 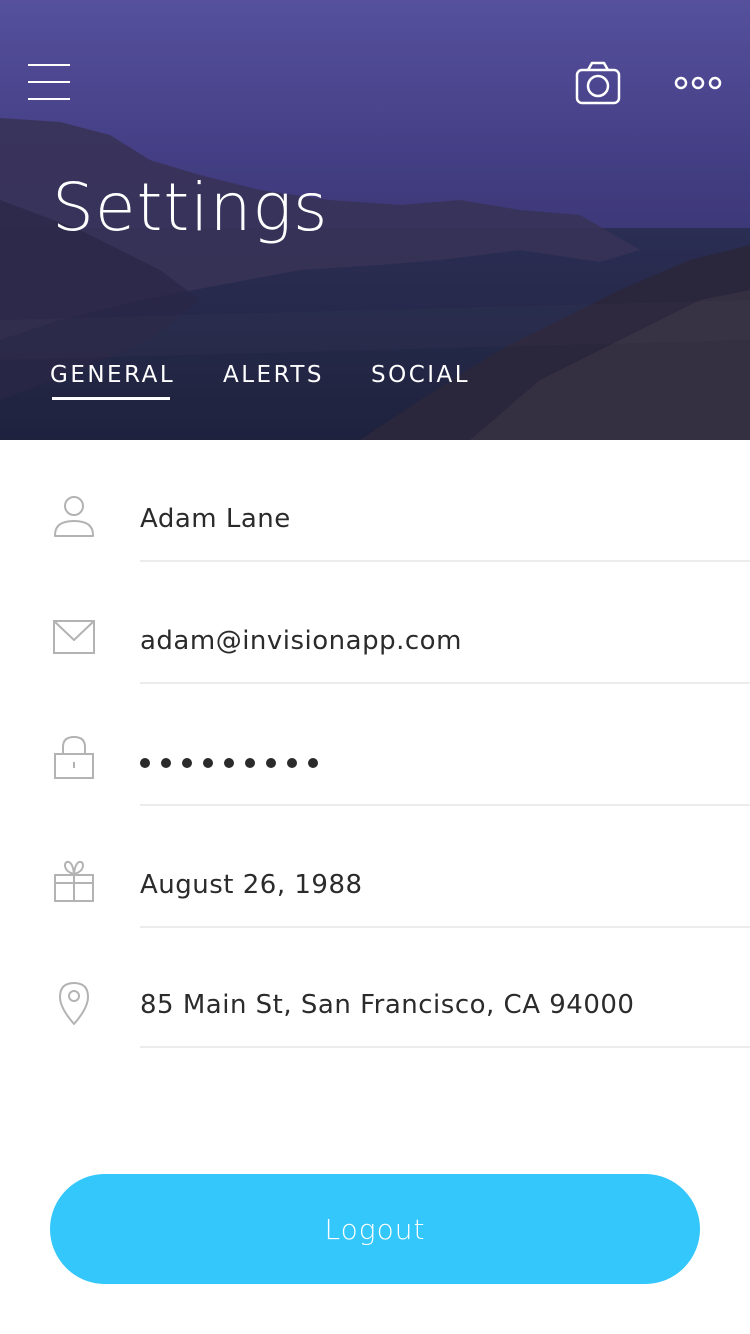 What do you see at coordinates (387, 1005) in the screenshot?
I see `address-field: 85 Main St, San Francisco, CA 94000` at bounding box center [387, 1005].